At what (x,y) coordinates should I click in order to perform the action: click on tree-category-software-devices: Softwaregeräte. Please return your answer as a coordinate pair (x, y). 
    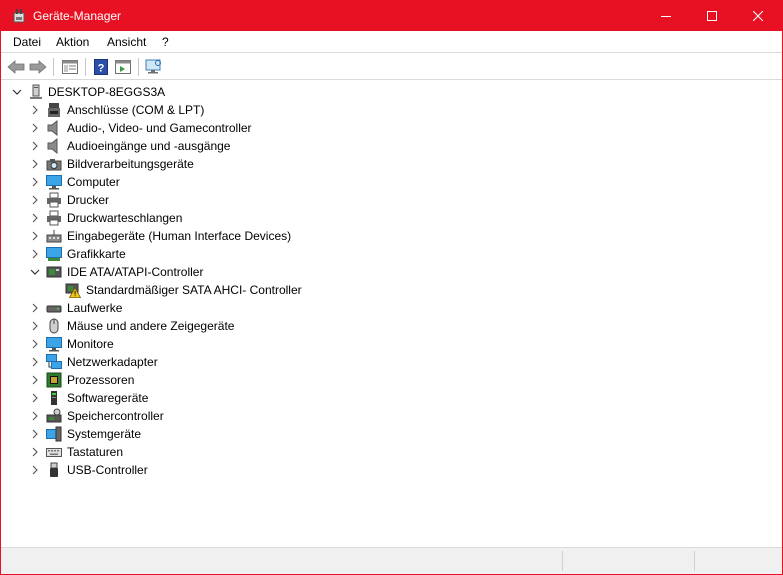
    Looking at the image, I should click on (201, 398).